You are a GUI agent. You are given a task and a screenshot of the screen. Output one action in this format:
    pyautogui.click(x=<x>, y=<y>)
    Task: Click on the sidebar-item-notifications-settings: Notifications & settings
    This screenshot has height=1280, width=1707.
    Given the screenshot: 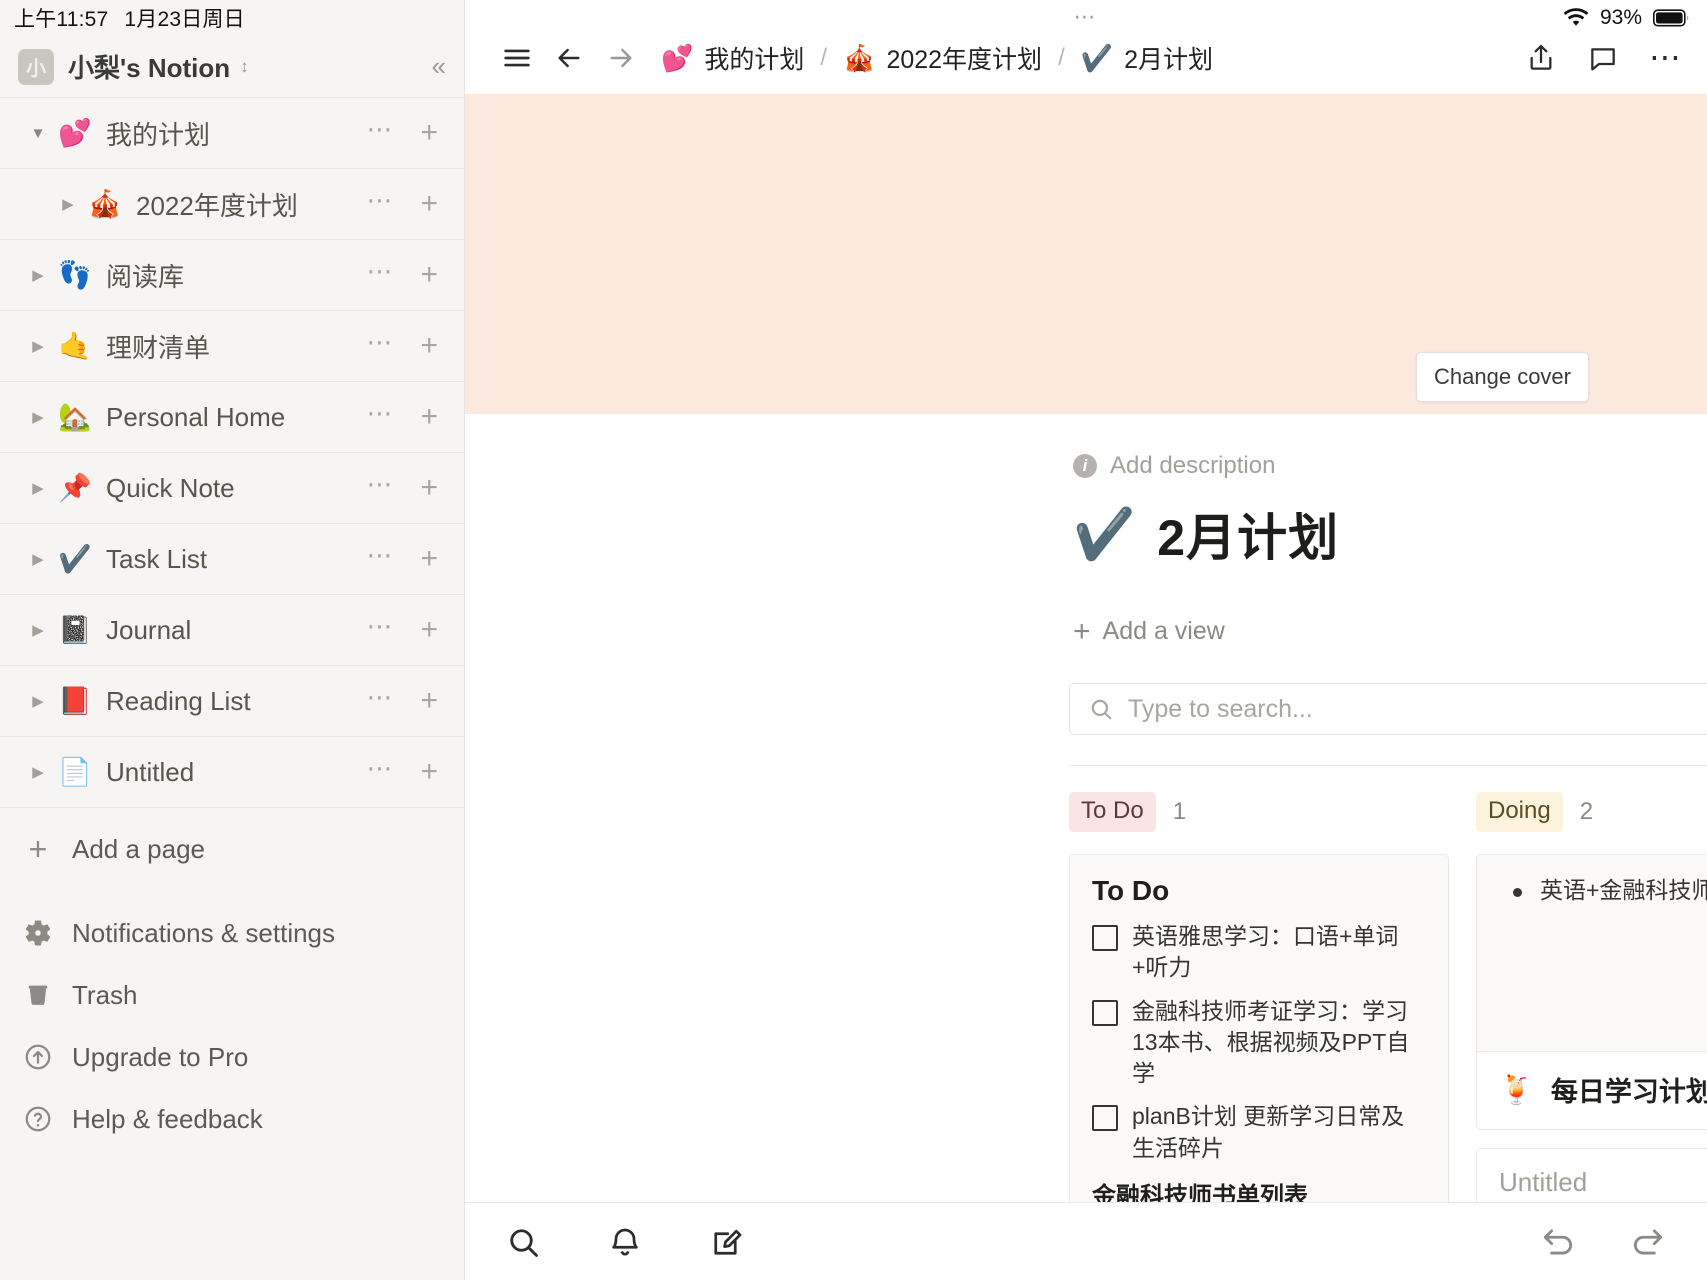 What is the action you would take?
    pyautogui.click(x=232, y=933)
    